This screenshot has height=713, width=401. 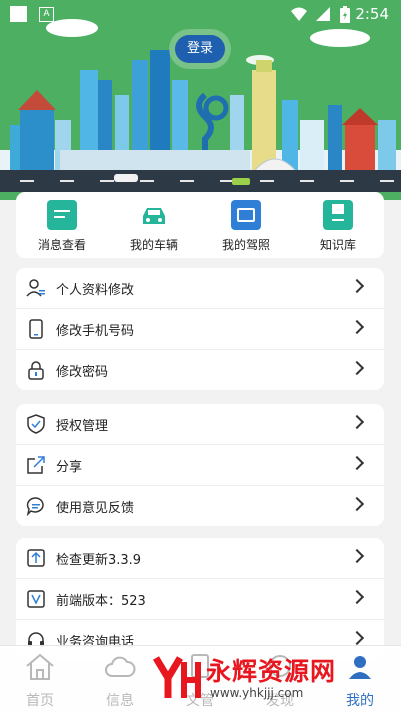 I want to click on quick-actions-card: 消息查看 我的车辆 我的驾照 知识库, so click(x=200, y=225).